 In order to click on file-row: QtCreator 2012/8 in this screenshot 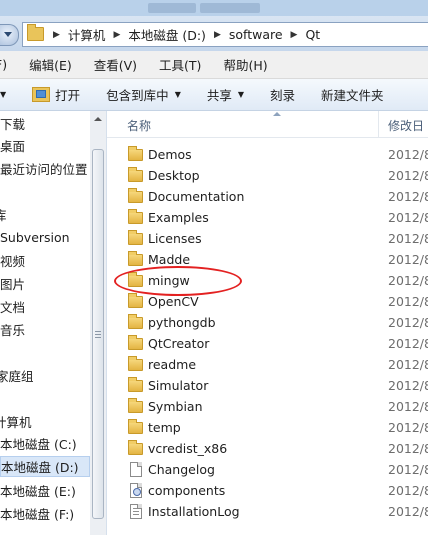, I will do `click(267, 343)`.